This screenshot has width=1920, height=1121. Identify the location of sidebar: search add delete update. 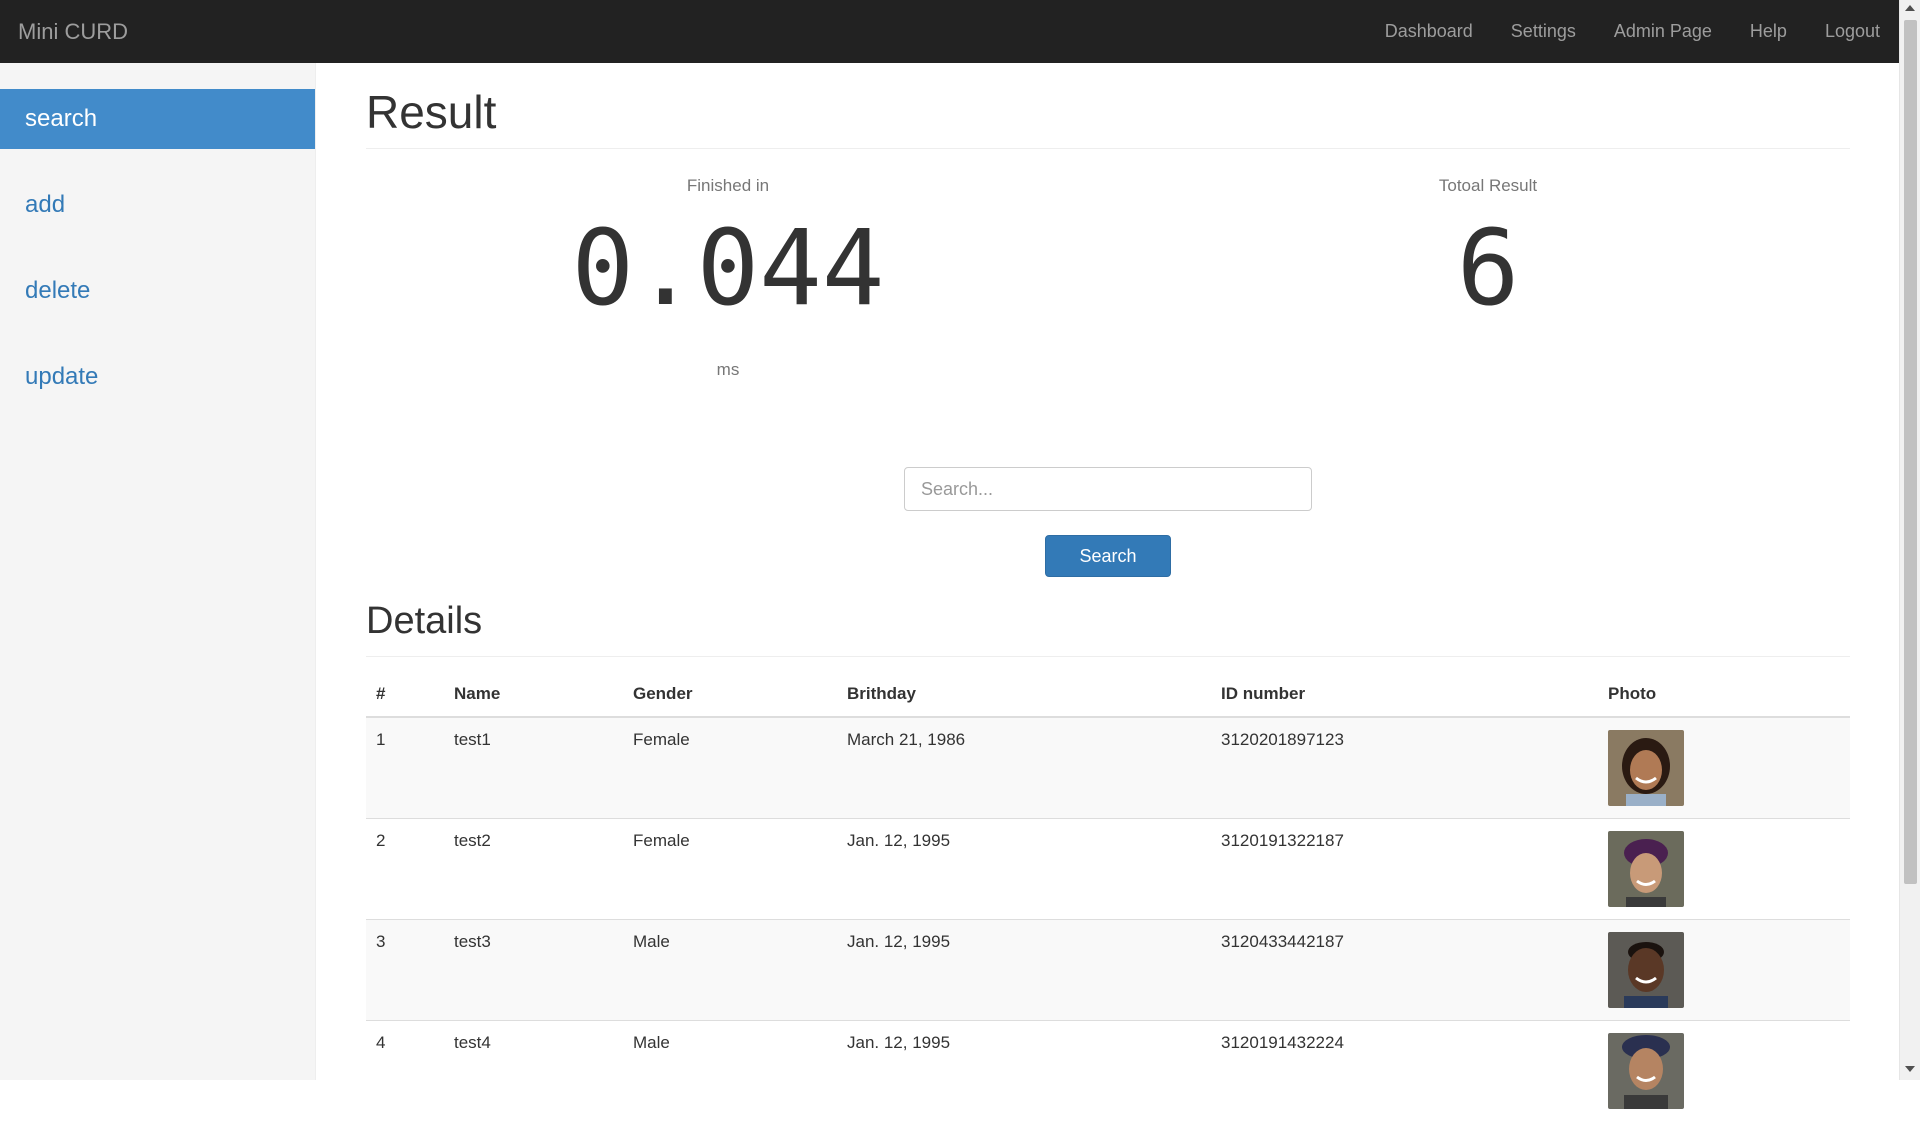
(158, 571).